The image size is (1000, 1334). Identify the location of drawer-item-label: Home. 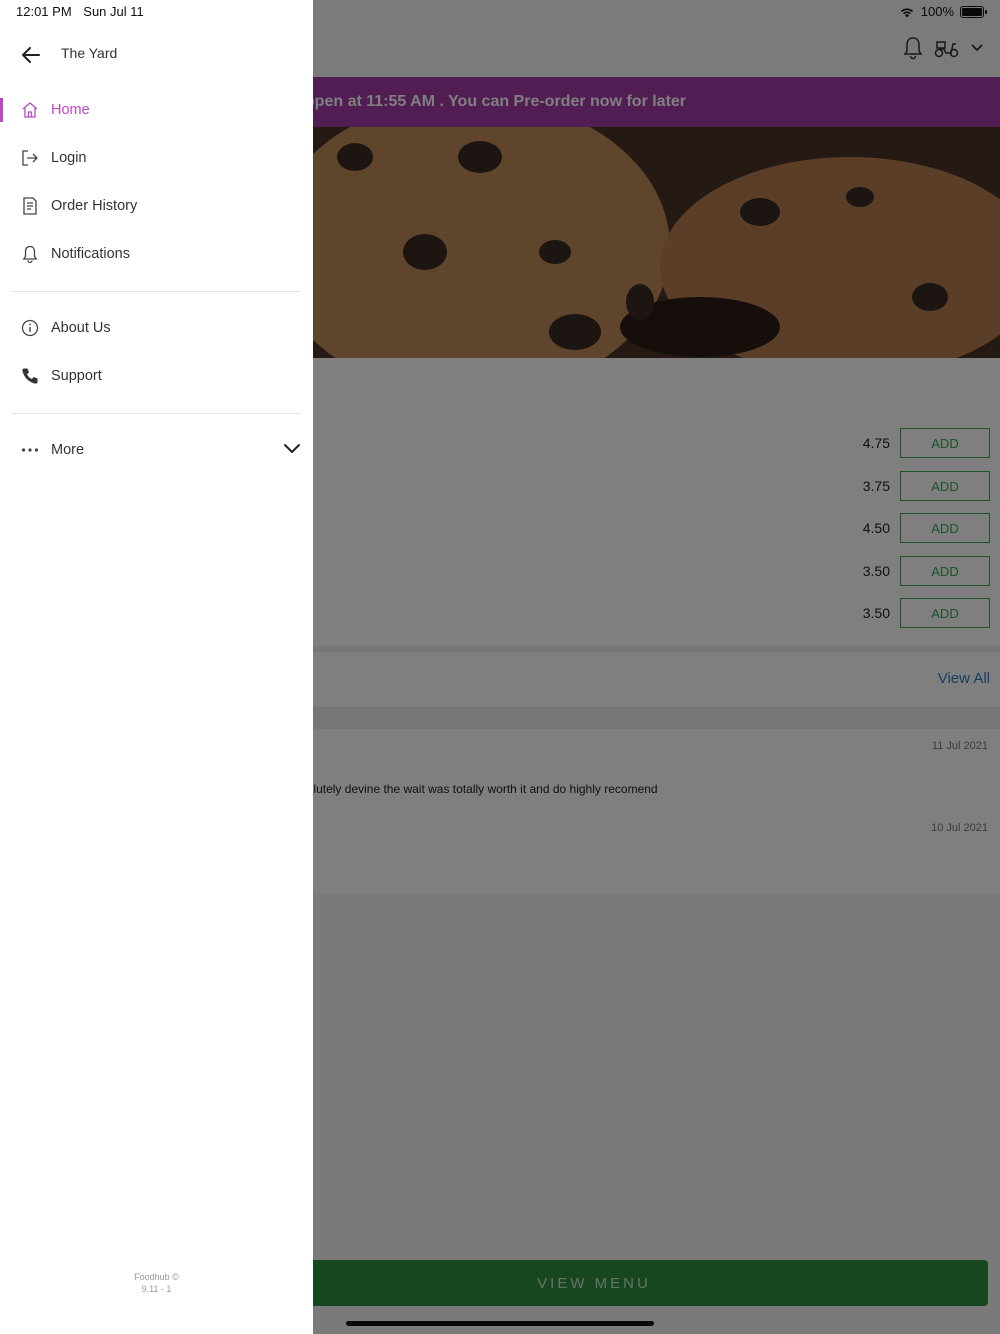
(70, 110).